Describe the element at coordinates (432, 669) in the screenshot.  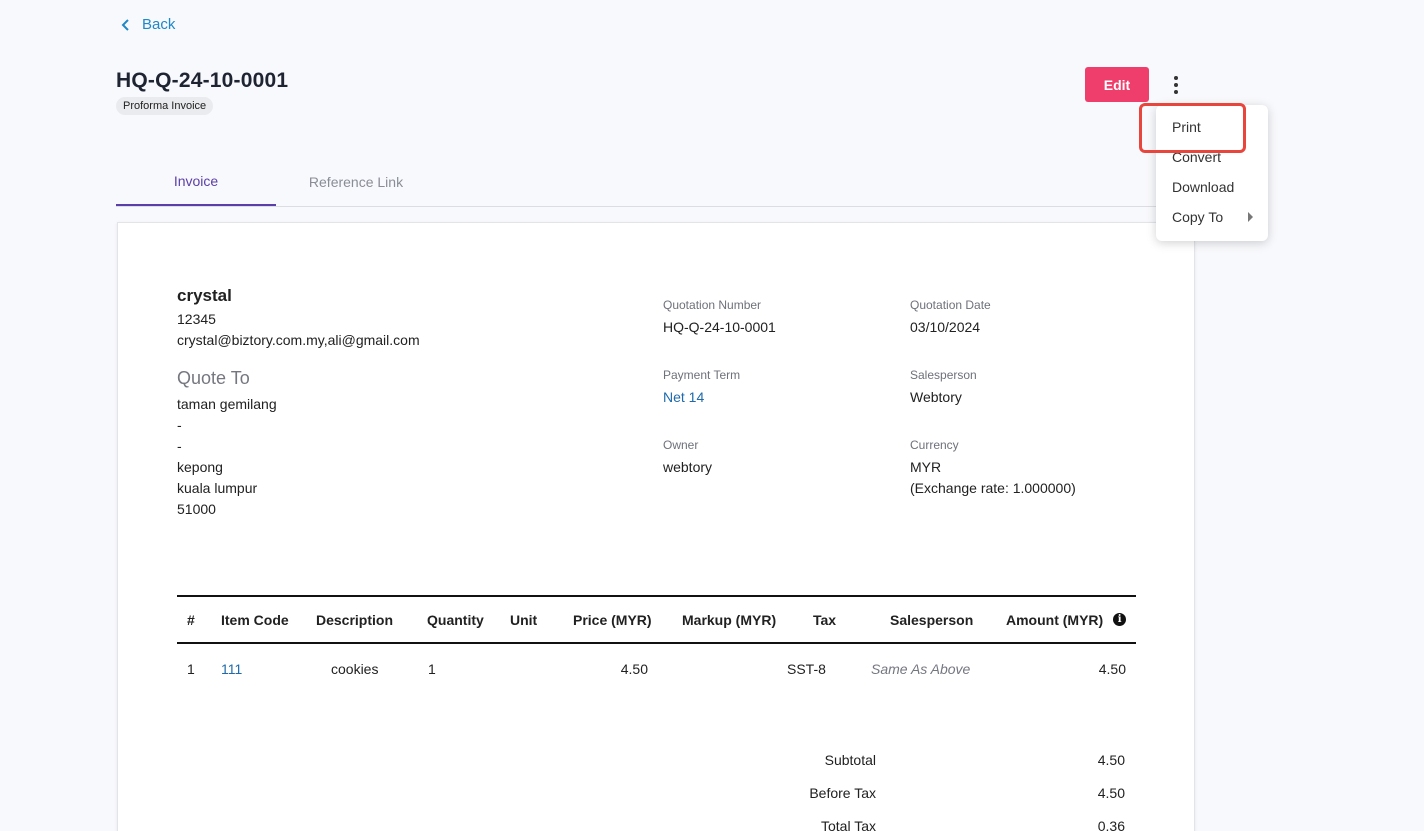
I see `cell-quantity: 1` at that location.